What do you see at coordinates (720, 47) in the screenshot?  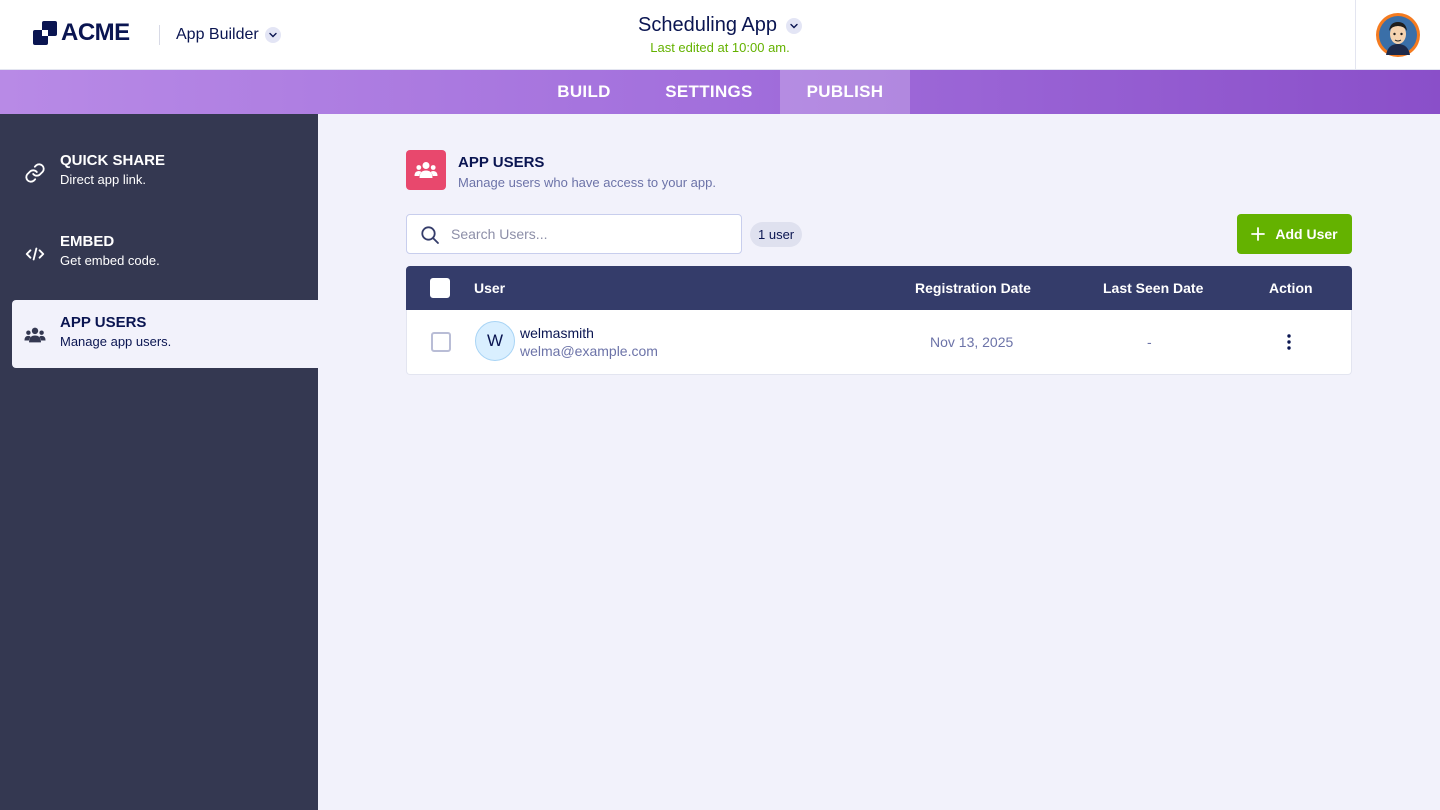 I see `last-edited-status: Last edited at 10:00 am.` at bounding box center [720, 47].